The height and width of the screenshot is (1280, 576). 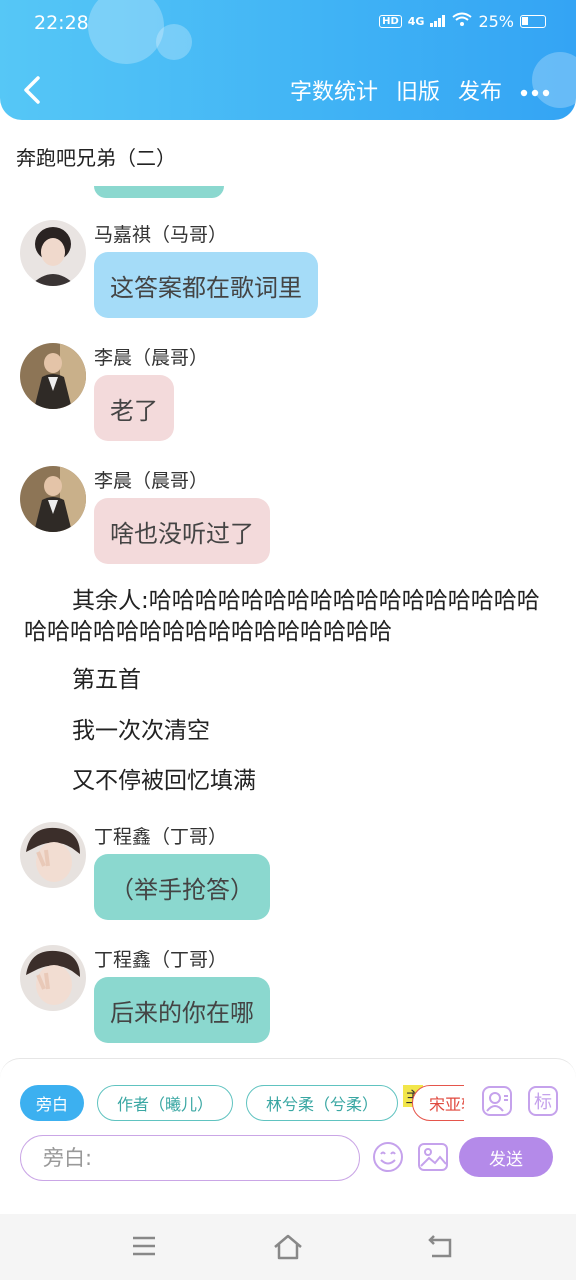 I want to click on home-icon, so click(x=288, y=1247).